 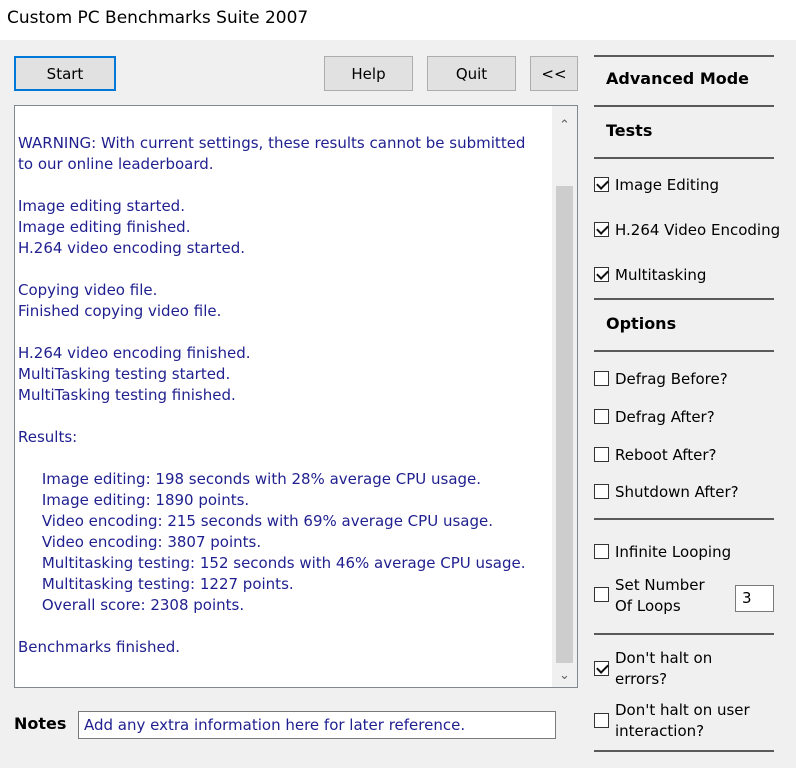 I want to click on test-video-encoding-checkbox: H.264 Video Encoding, so click(x=687, y=230).